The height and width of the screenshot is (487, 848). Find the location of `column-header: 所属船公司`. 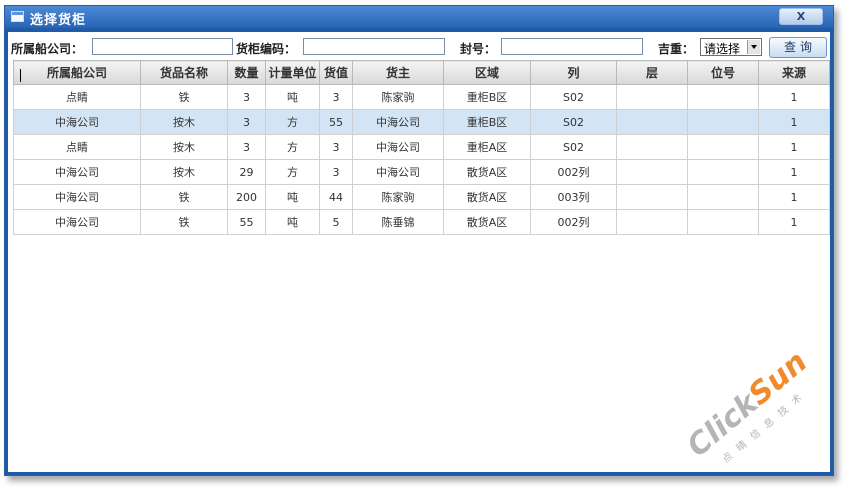

column-header: 所属船公司 is located at coordinates (77, 72).